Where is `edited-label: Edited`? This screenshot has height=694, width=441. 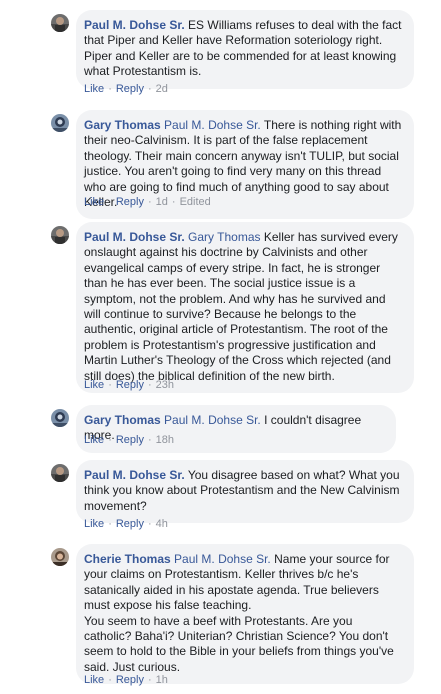 edited-label: Edited is located at coordinates (195, 202).